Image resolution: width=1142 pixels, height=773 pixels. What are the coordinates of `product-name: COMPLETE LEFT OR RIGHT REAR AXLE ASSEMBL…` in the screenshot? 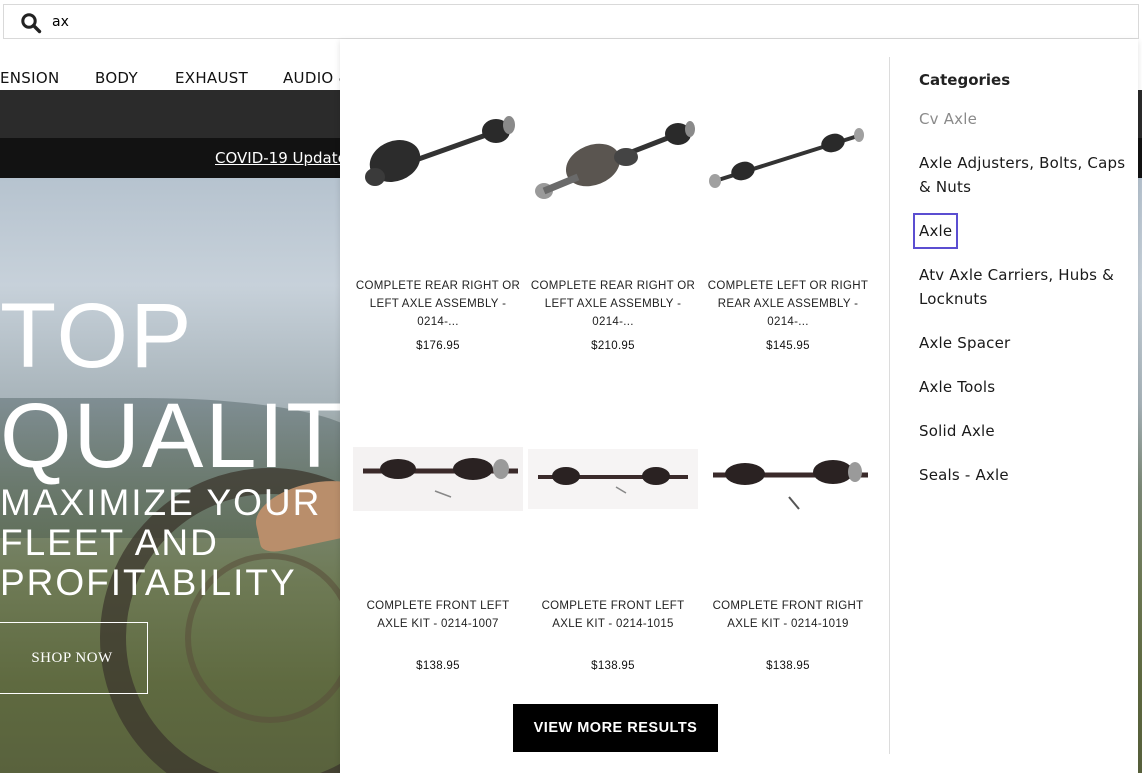 It's located at (788, 304).